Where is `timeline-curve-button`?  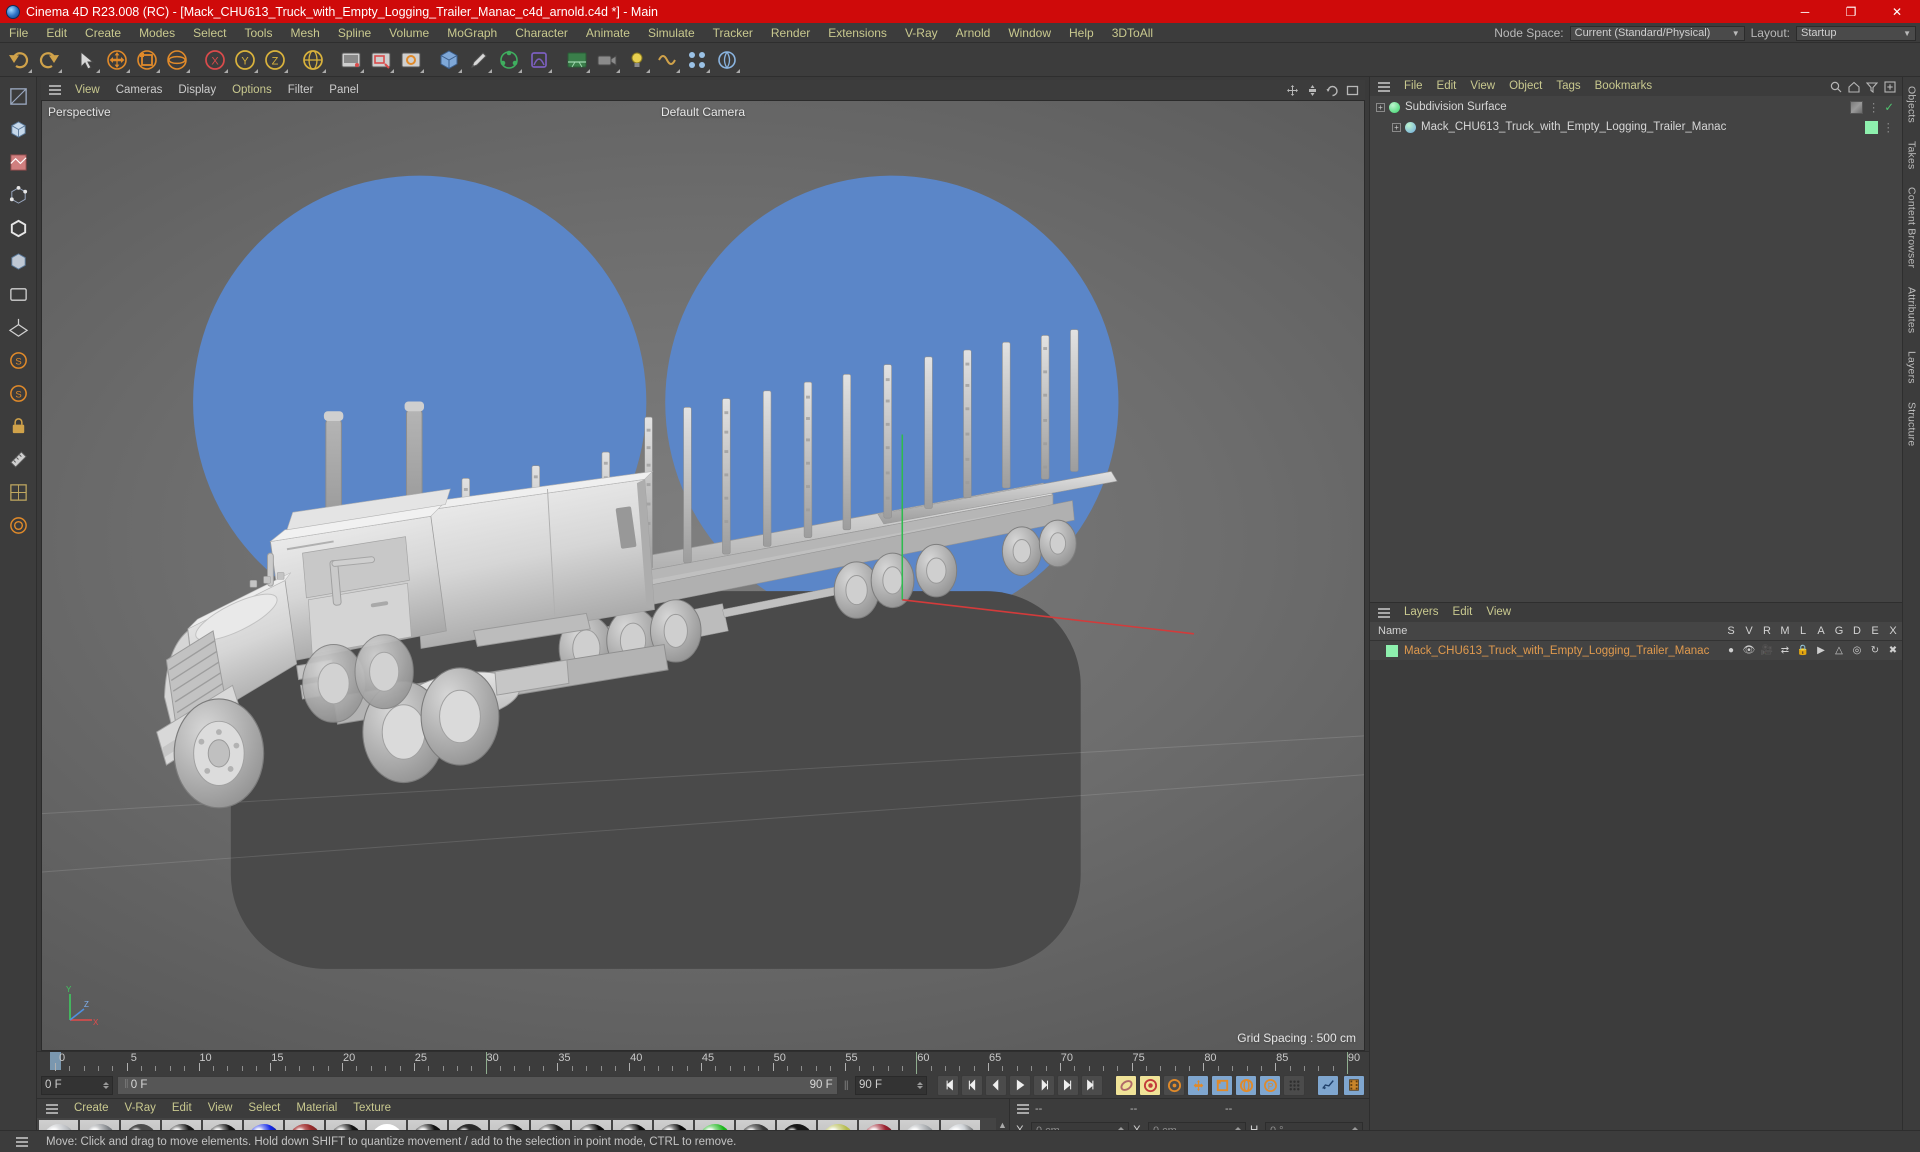
timeline-curve-button is located at coordinates (1328, 1085).